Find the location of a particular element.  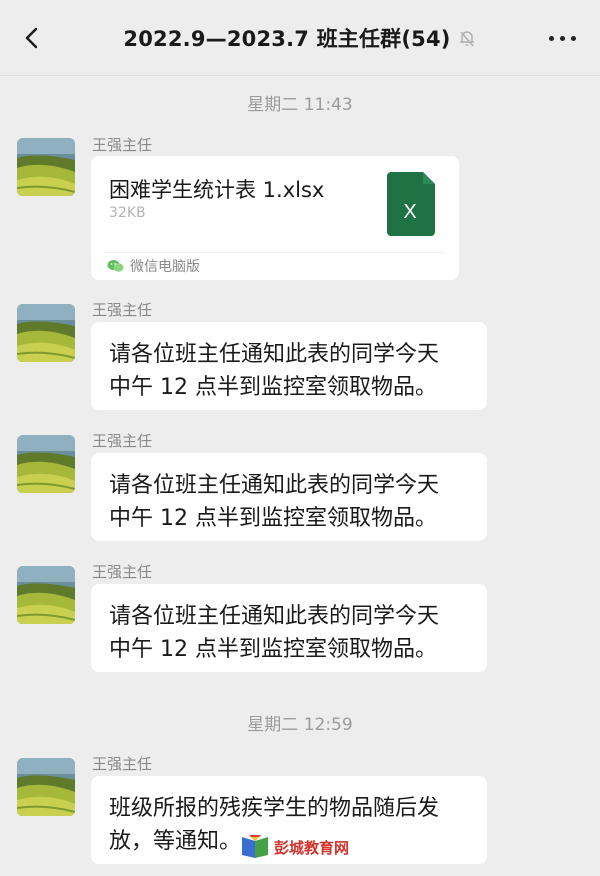

chat-header: 2022.9—2023.7 班主任群(54) is located at coordinates (300, 38).